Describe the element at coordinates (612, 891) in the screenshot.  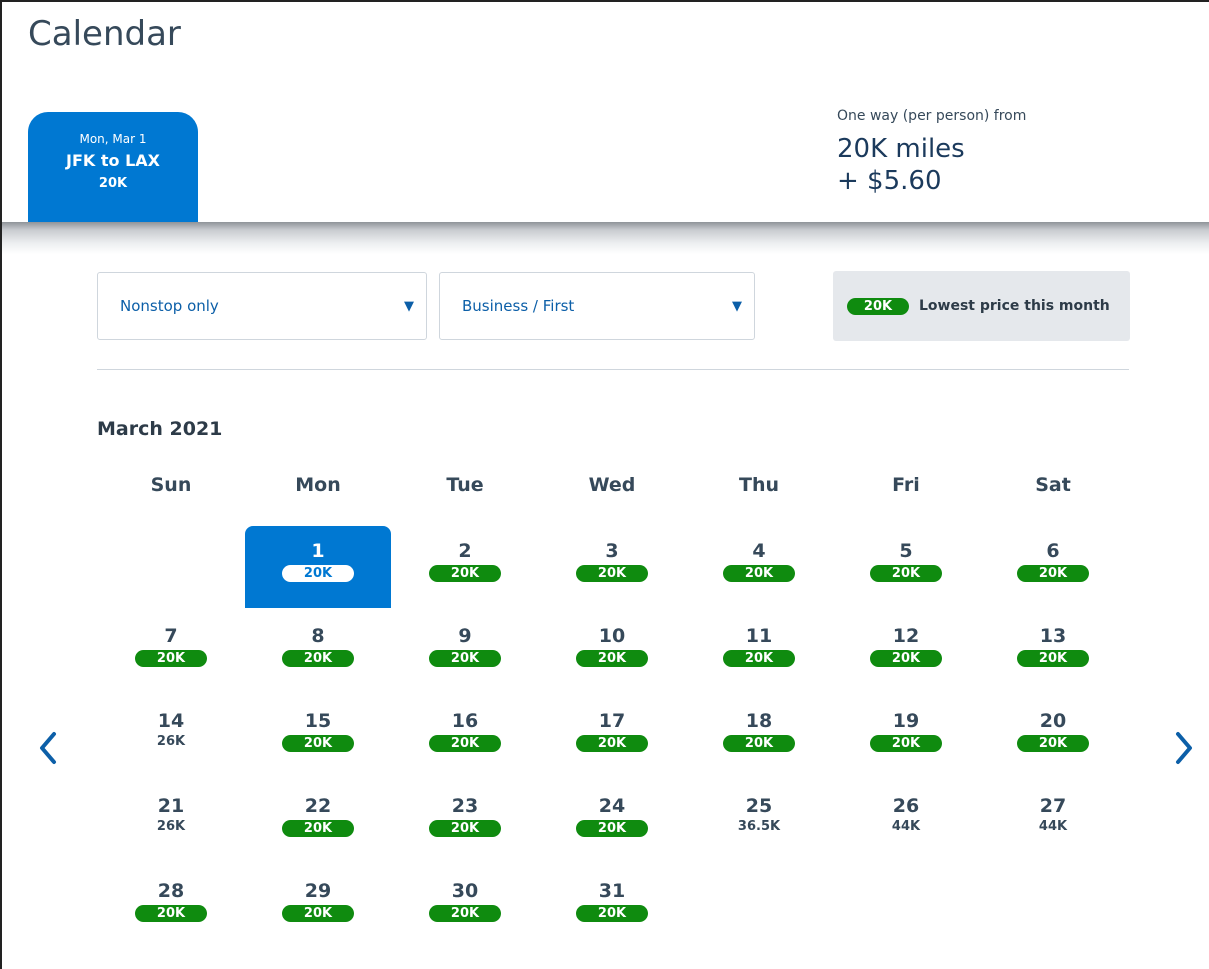
I see `day-number: 31` at that location.